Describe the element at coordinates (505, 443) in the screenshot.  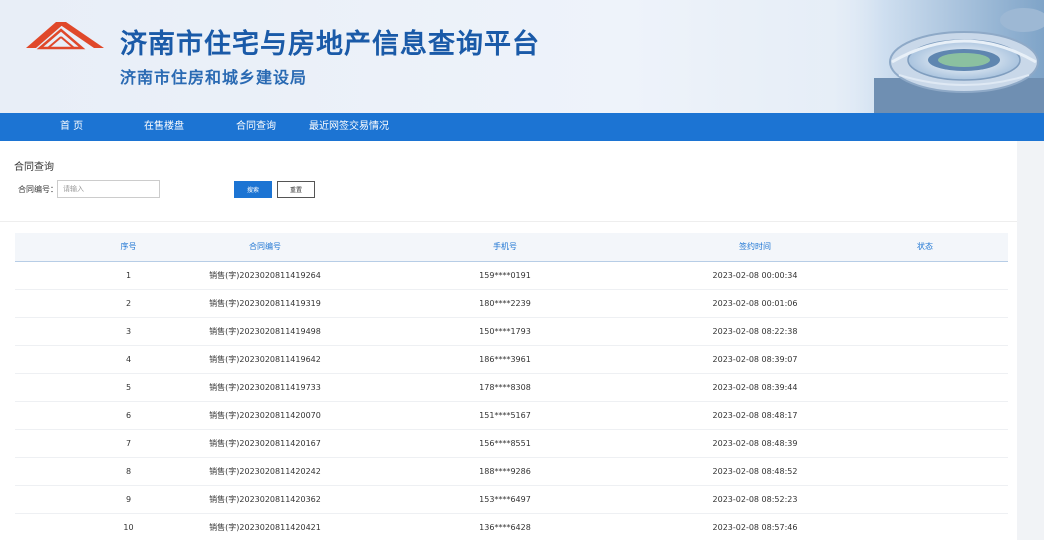
I see `cell-phone: 156****8551` at that location.